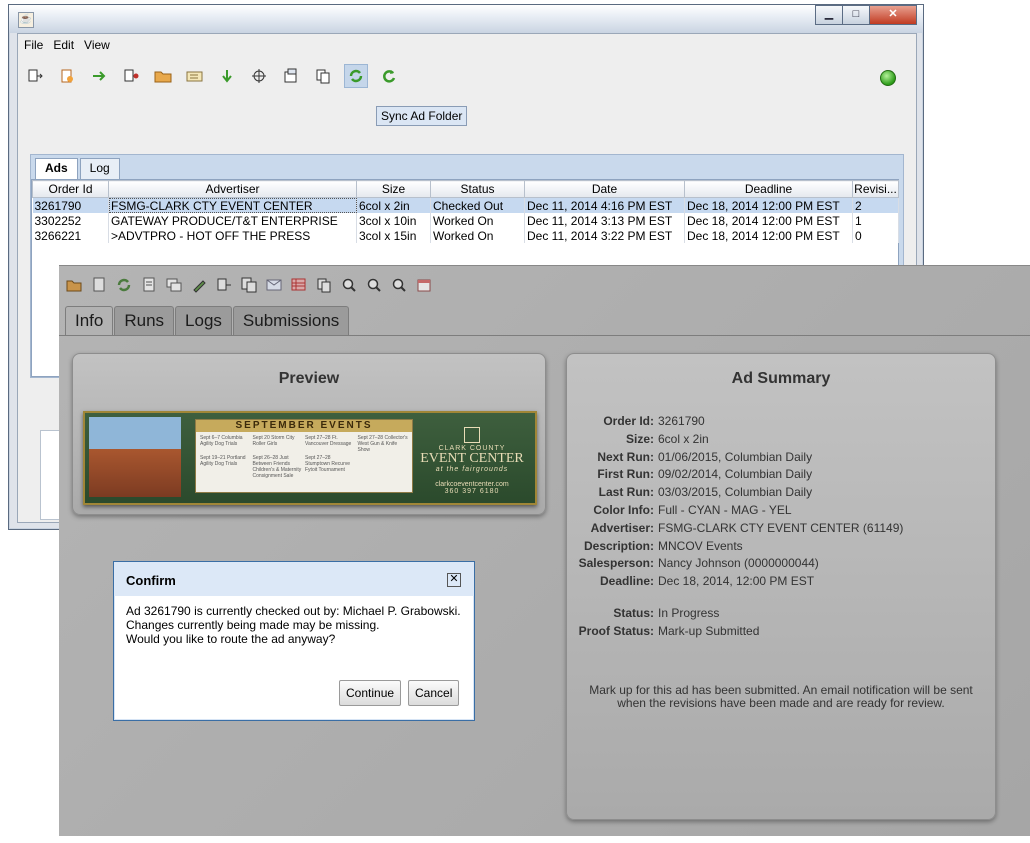  What do you see at coordinates (424, 285) in the screenshot?
I see `calendar-icon` at bounding box center [424, 285].